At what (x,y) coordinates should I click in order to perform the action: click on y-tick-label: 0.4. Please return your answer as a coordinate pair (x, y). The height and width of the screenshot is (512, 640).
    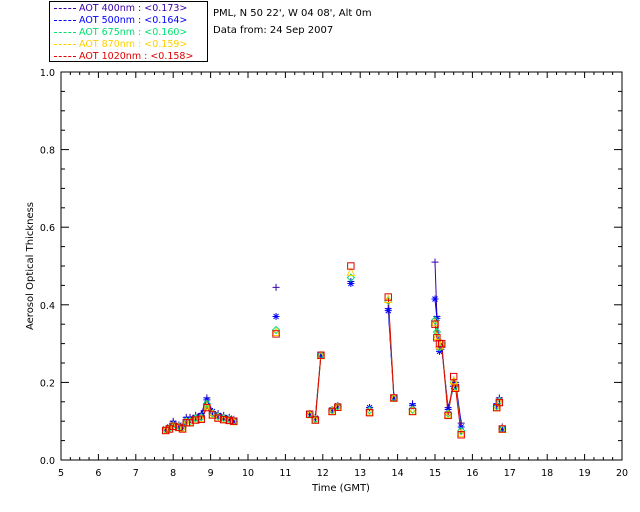
    Looking at the image, I should click on (47, 306).